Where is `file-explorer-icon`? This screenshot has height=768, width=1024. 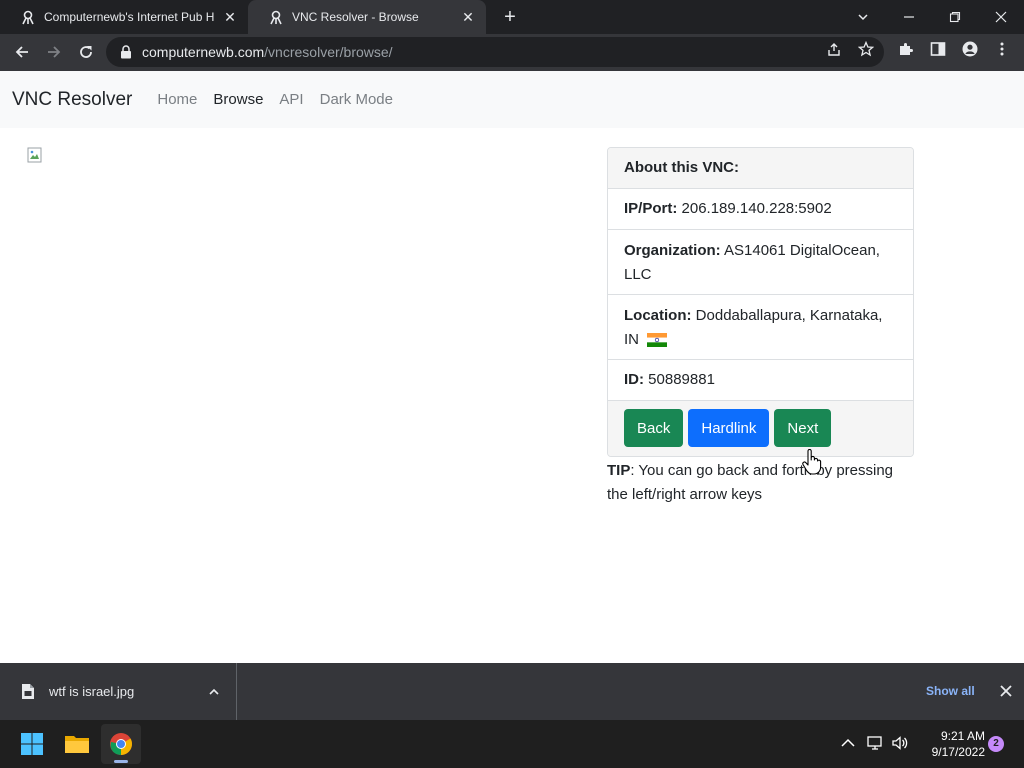
file-explorer-icon is located at coordinates (77, 744).